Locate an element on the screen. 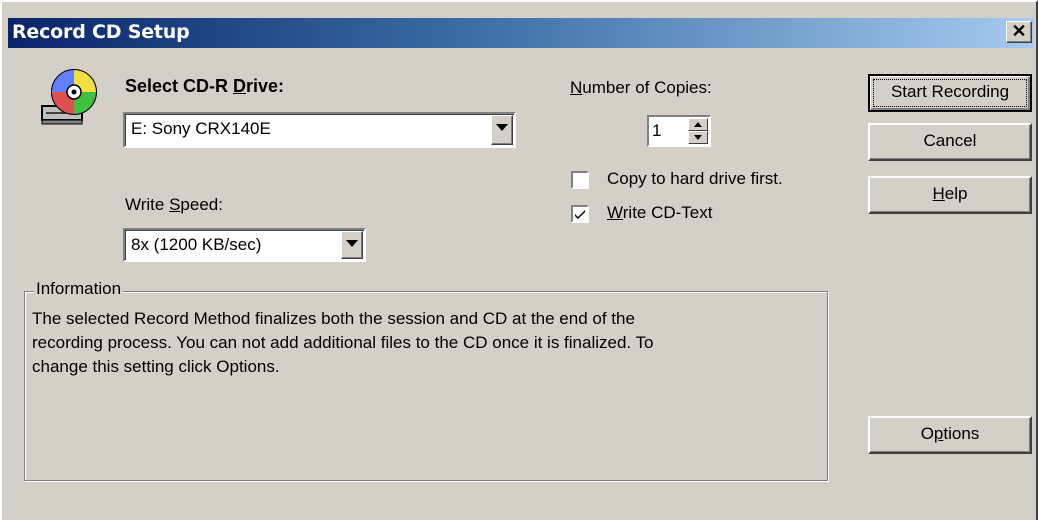  arrow-down-icon is located at coordinates (698, 137).